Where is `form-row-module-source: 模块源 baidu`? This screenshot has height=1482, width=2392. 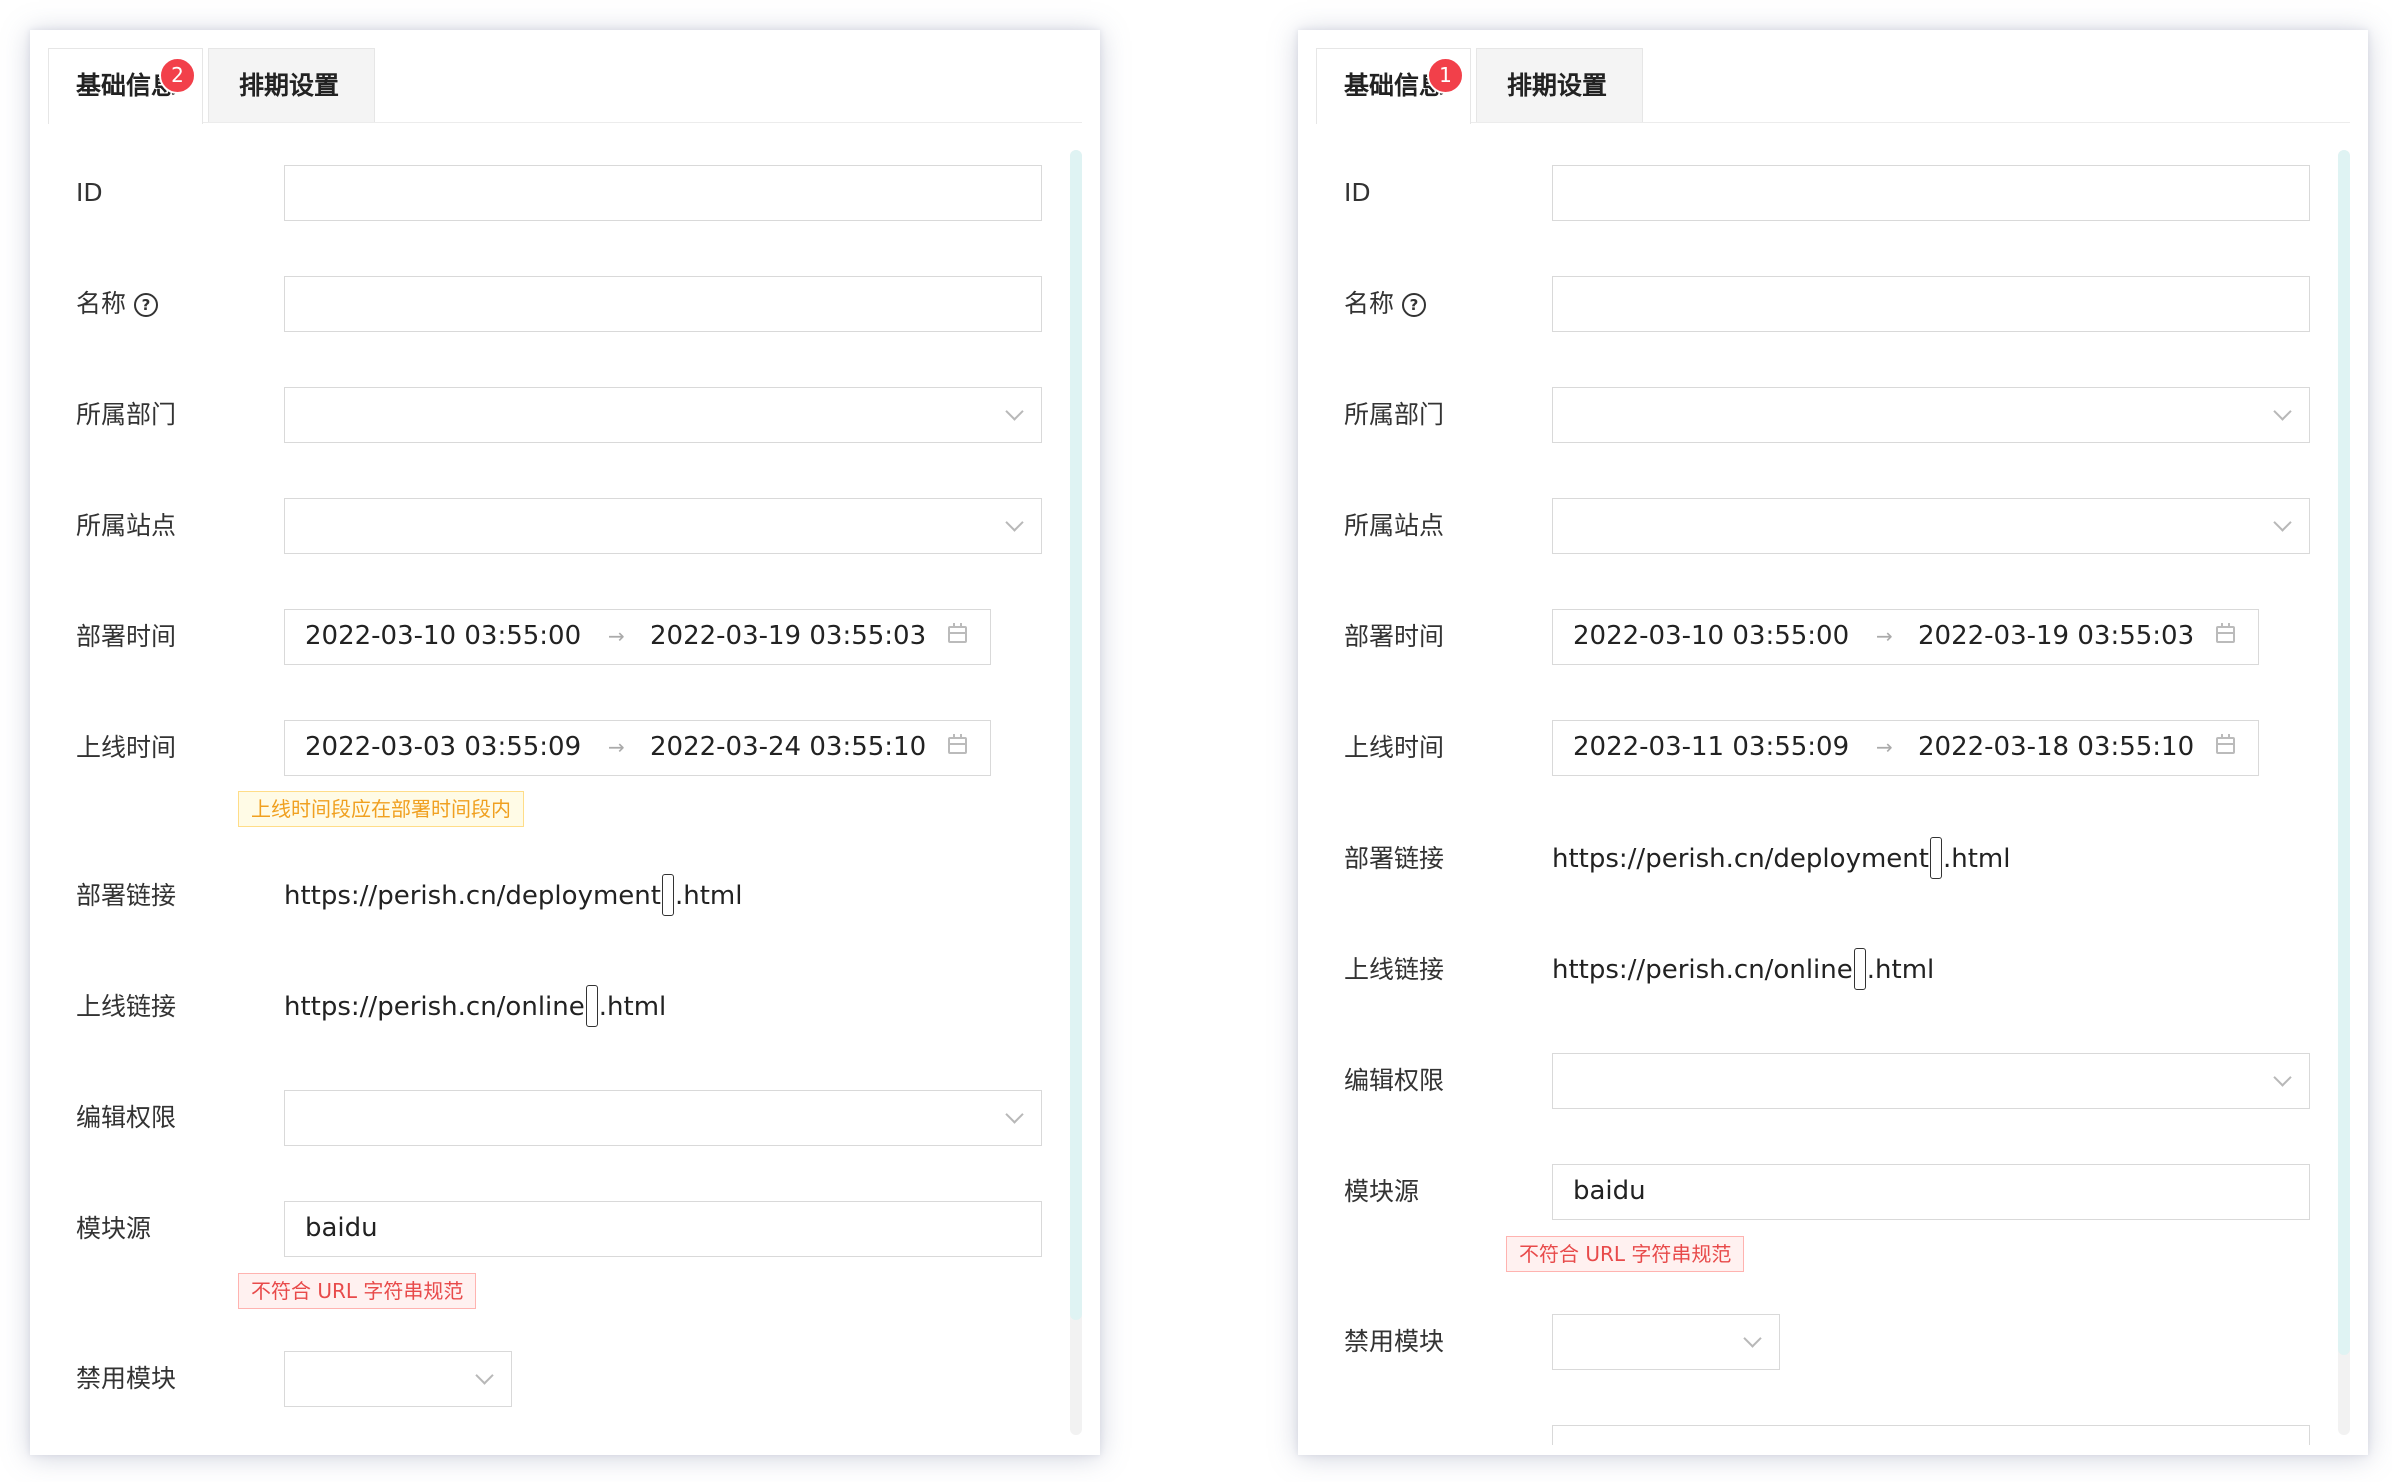
form-row-module-source: 模块源 baidu is located at coordinates (559, 1229).